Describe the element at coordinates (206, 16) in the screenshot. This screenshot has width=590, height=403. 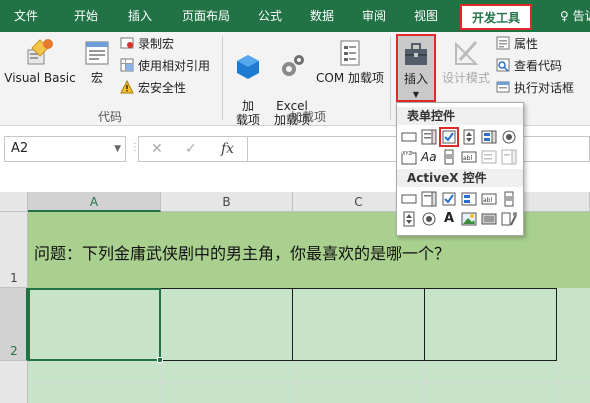
I see `tab-page-layout: 页面布局` at that location.